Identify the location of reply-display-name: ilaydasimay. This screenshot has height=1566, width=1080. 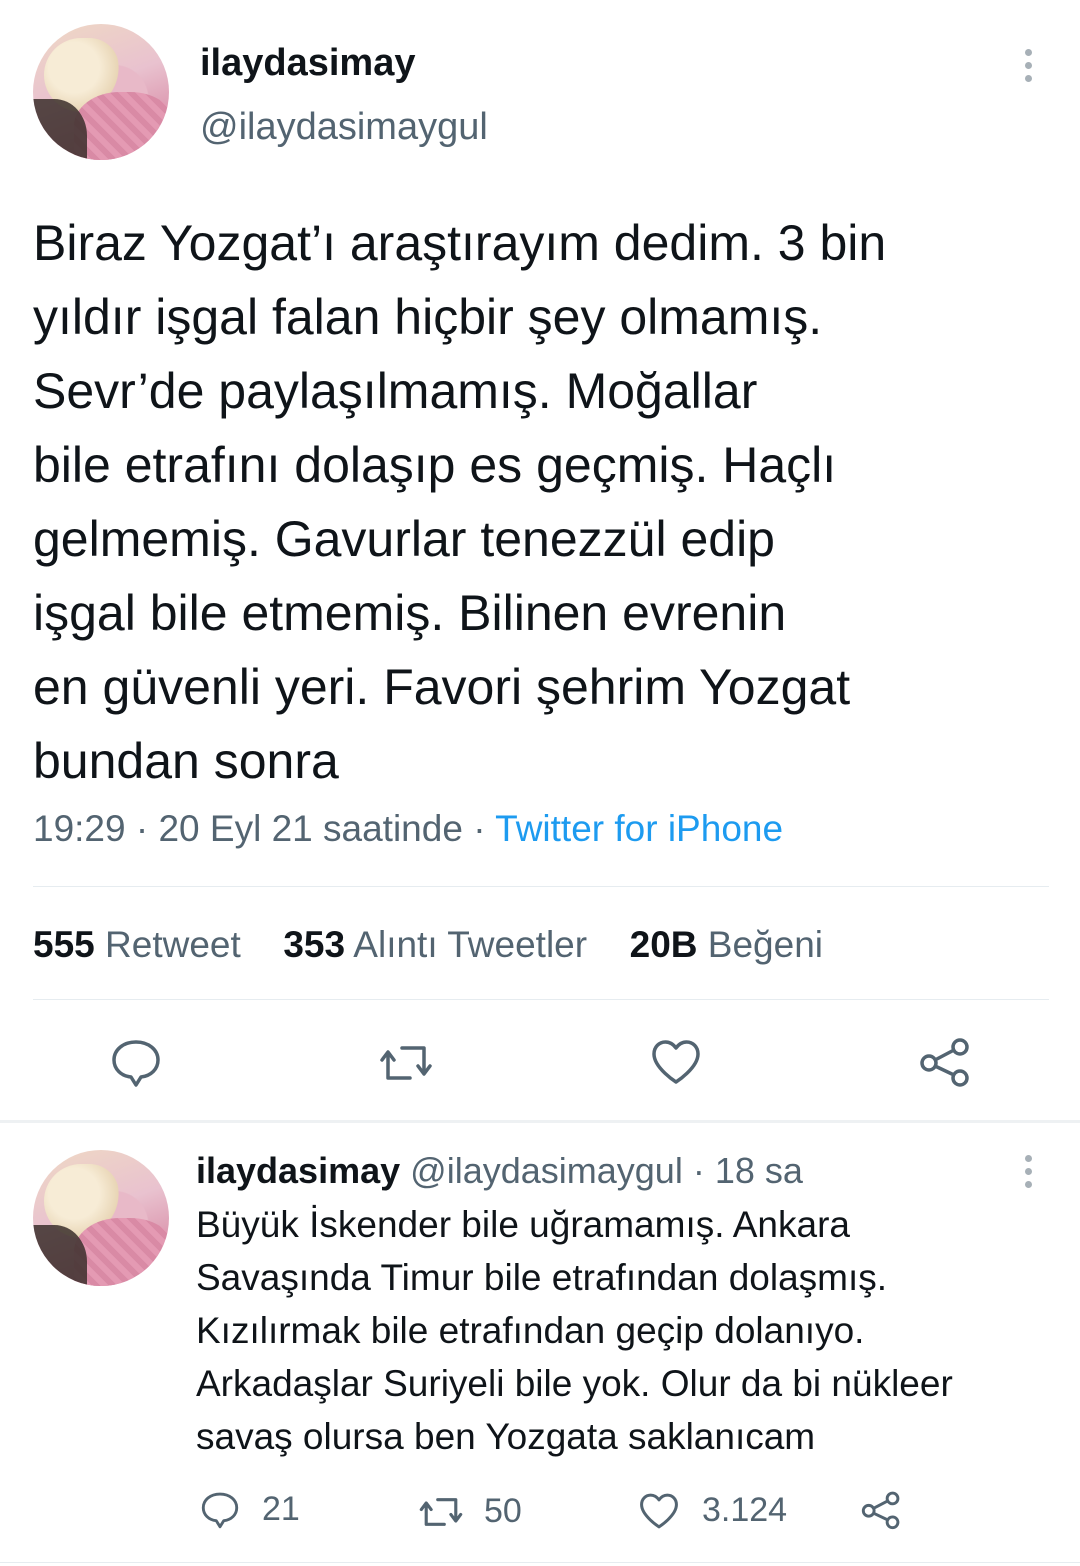
(298, 1170).